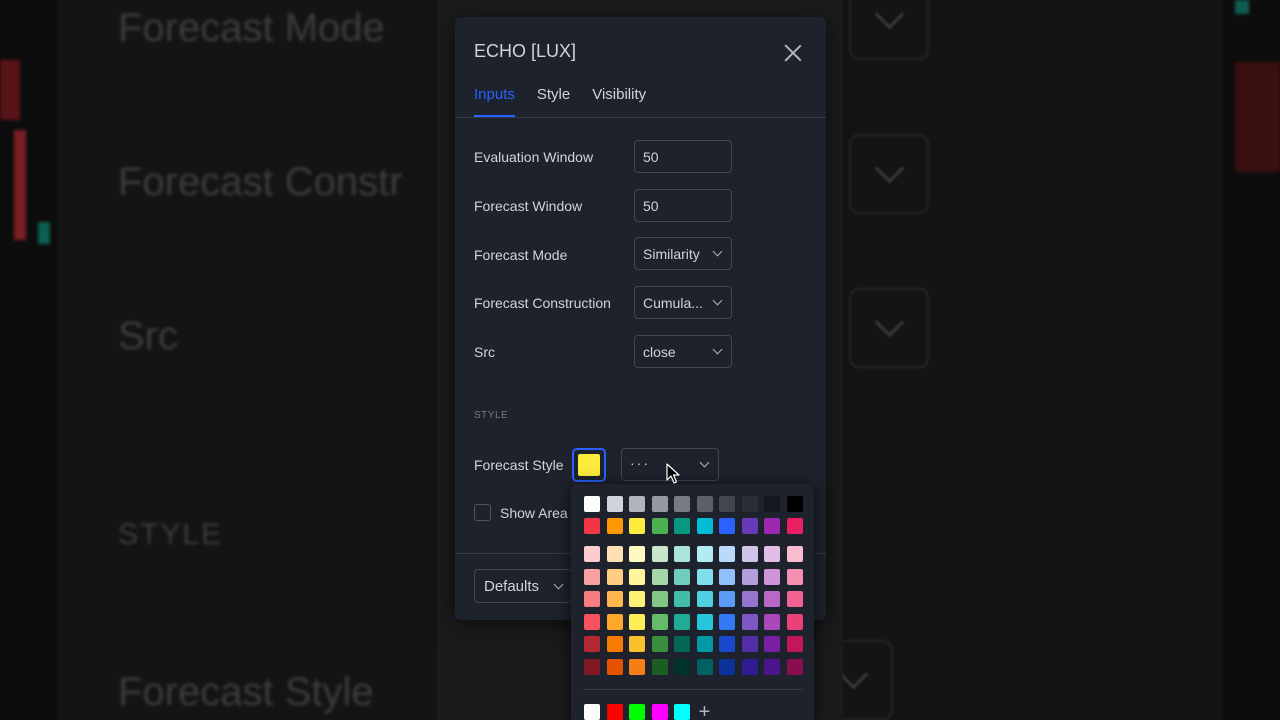  I want to click on src-select: close, so click(683, 351).